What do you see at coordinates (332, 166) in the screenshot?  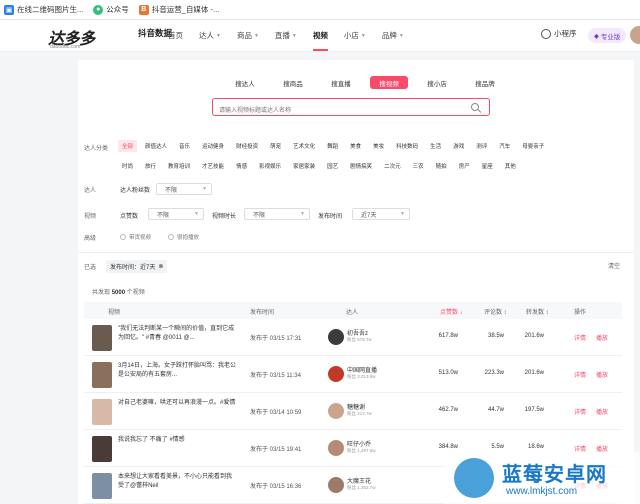 I see `category-chip: 园艺` at bounding box center [332, 166].